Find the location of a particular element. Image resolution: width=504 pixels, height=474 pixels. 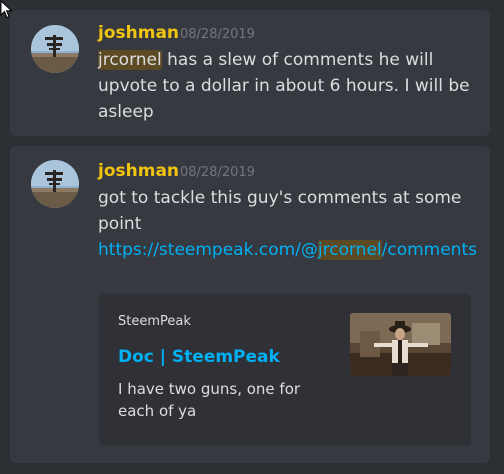

mouse-cursor-icon is located at coordinates (6, 9).